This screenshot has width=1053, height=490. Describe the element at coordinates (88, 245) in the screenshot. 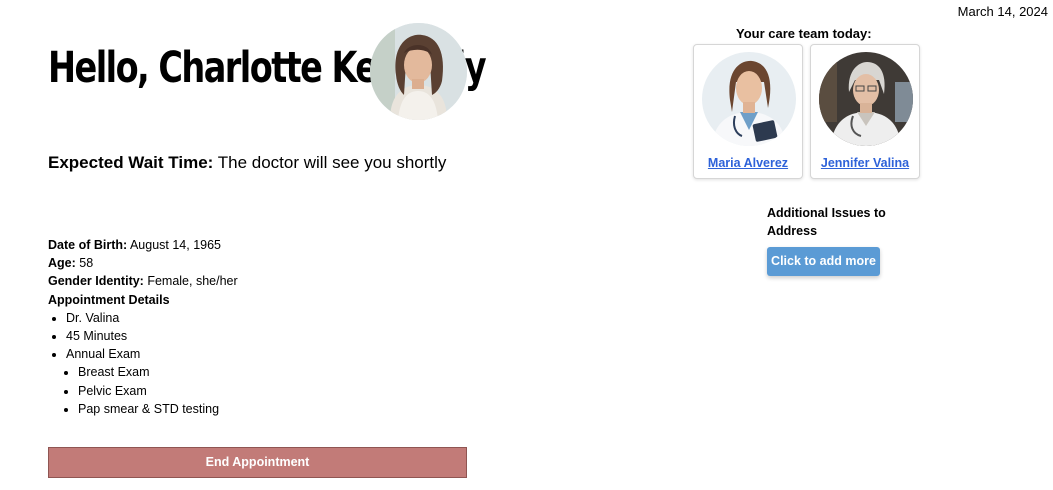

I see `dob-label: Date of Birth:` at that location.